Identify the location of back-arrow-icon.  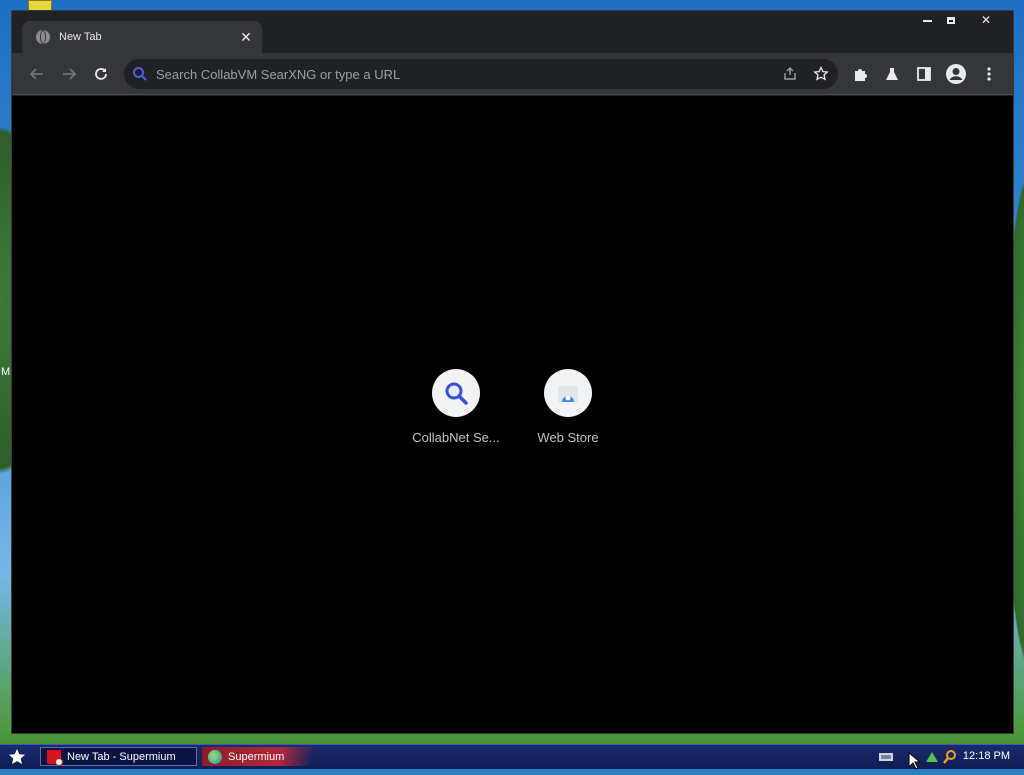
(36, 74).